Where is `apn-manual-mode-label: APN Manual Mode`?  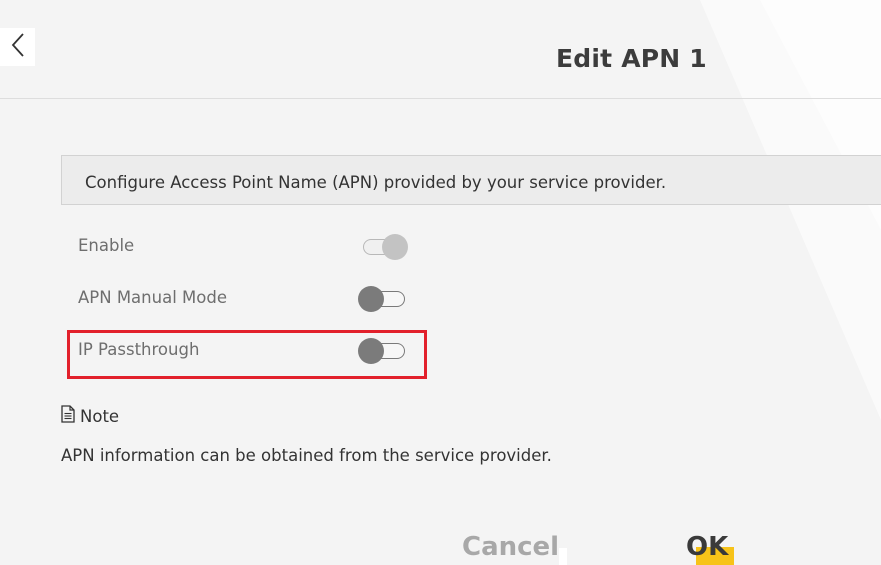 apn-manual-mode-label: APN Manual Mode is located at coordinates (152, 297).